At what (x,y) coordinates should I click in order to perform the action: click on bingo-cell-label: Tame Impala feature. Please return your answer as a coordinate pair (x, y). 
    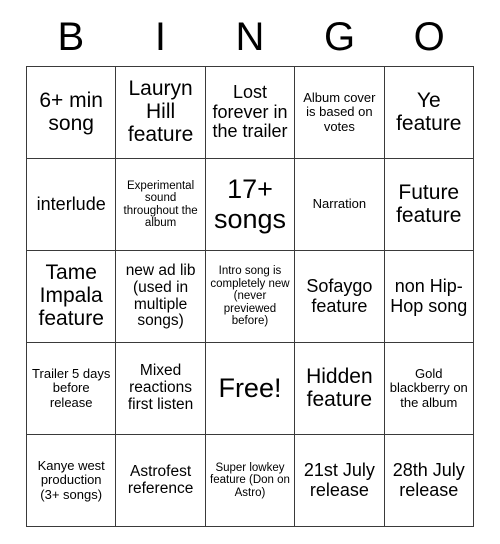
    Looking at the image, I should click on (71, 295).